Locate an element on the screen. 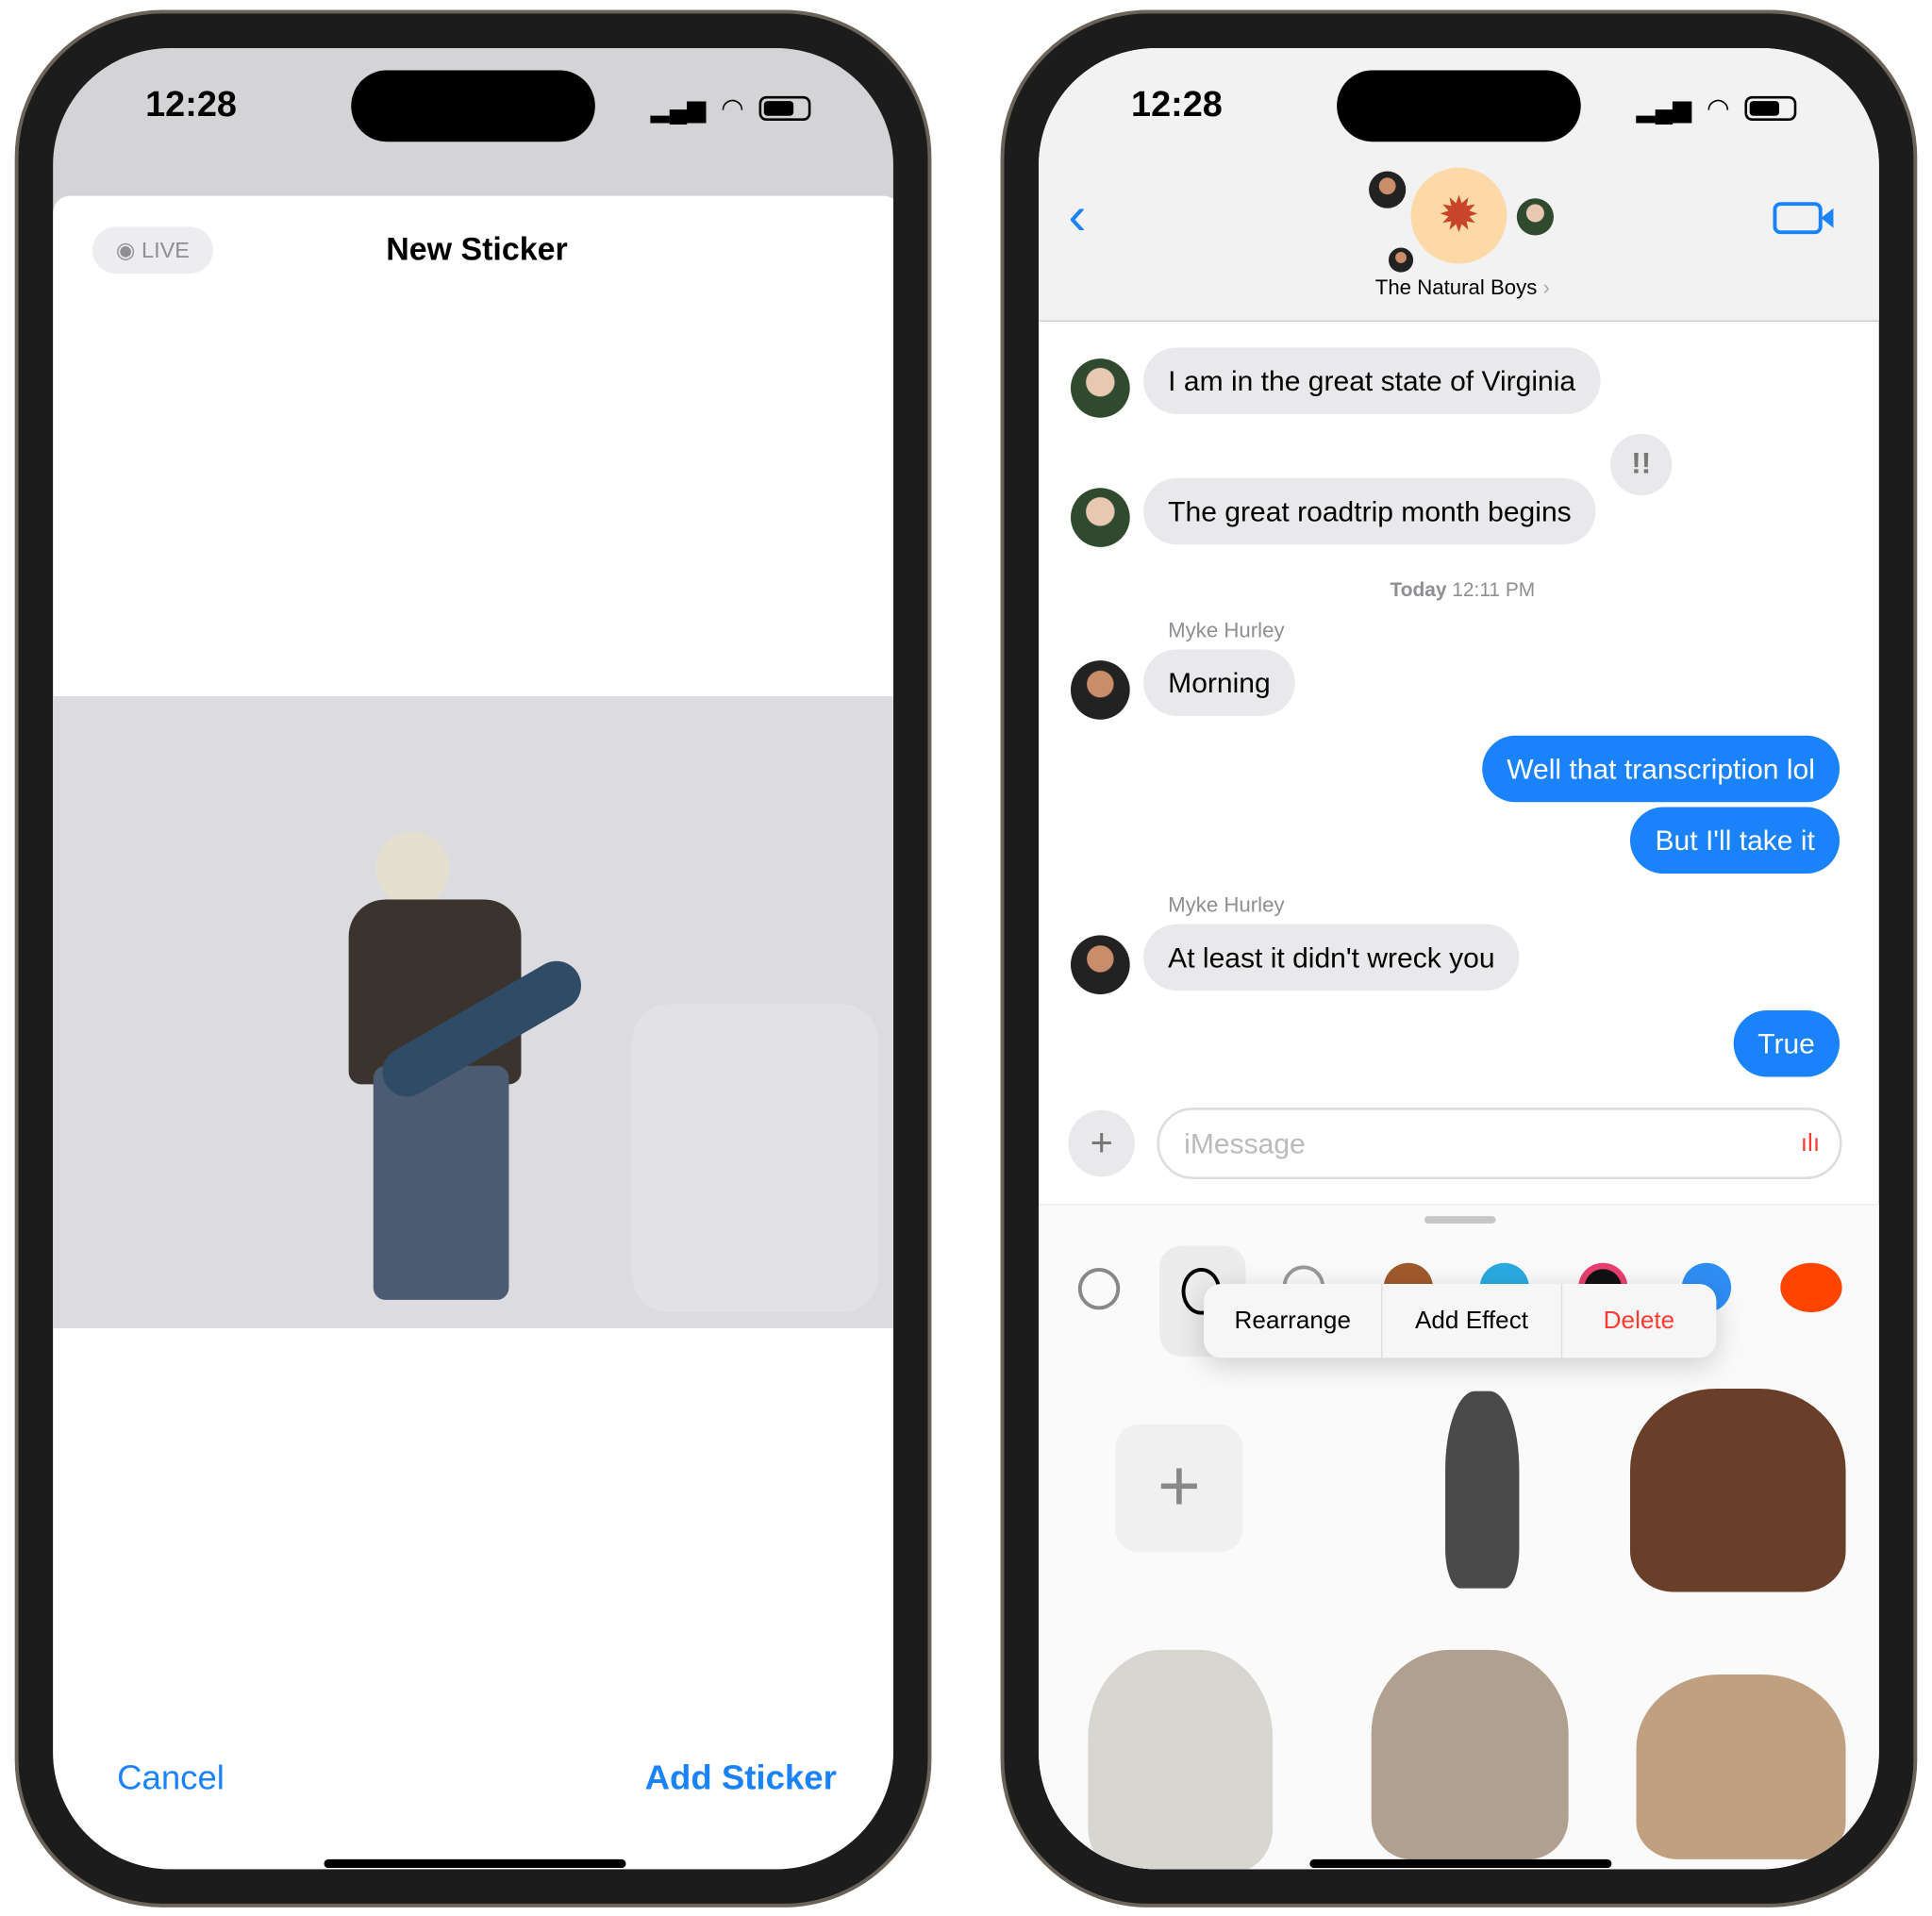 This screenshot has height=1916, width=1932. rearrange-menu-item: Rearrange is located at coordinates (1294, 1320).